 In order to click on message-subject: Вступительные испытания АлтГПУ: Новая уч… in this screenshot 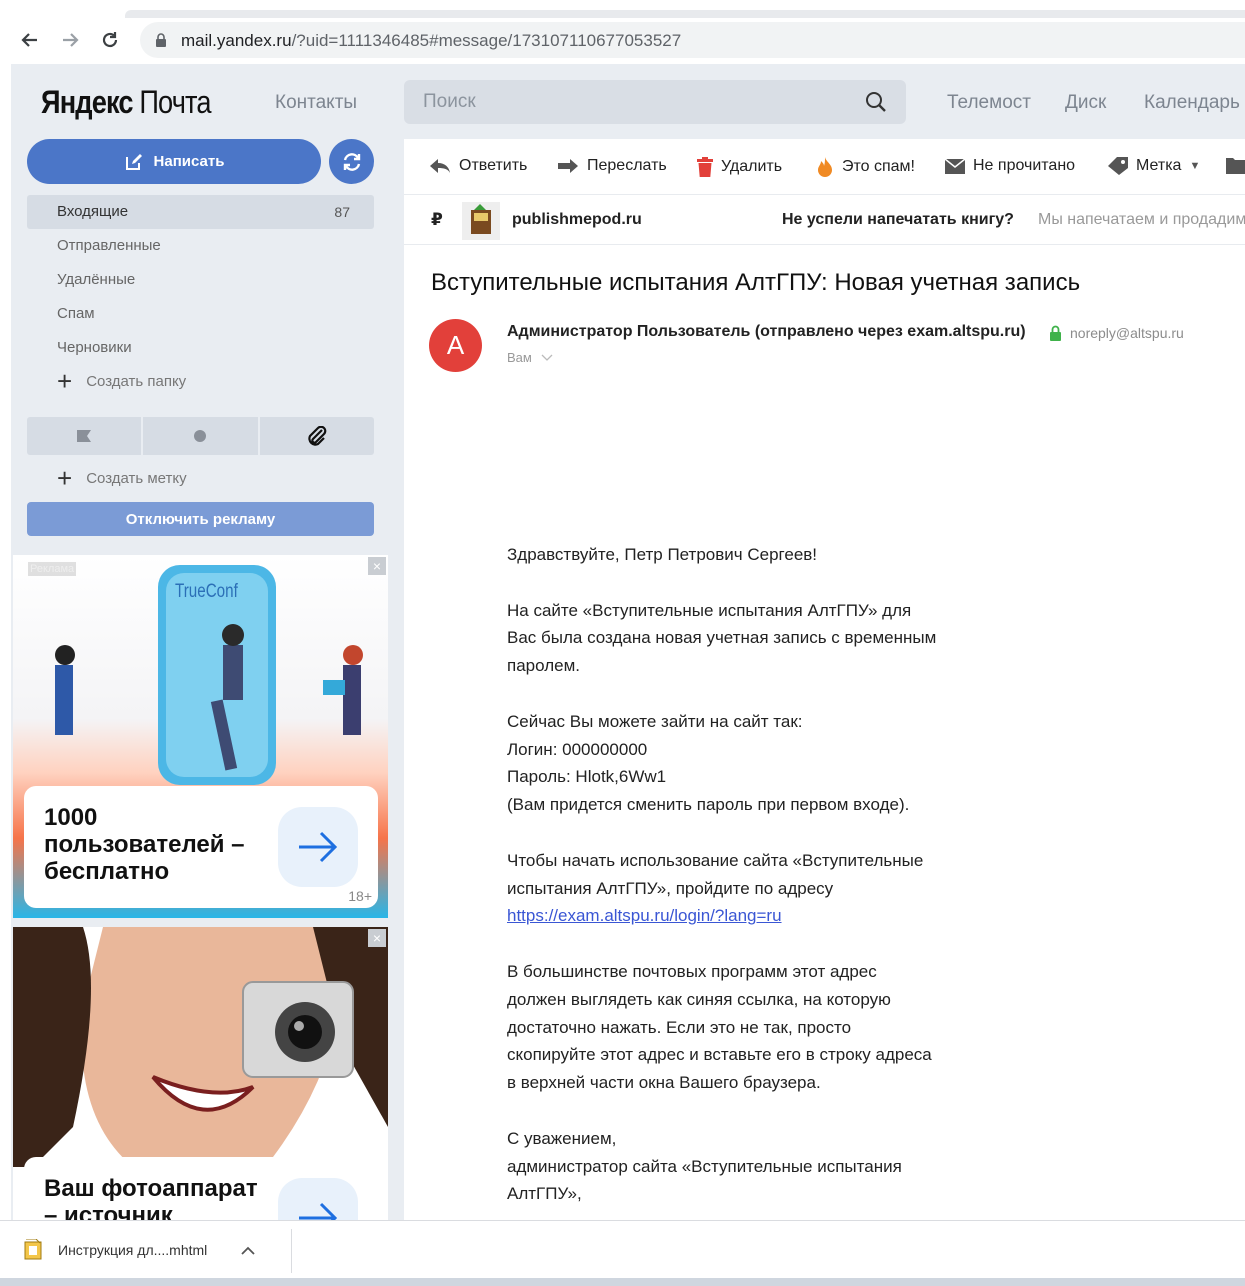, I will do `click(756, 282)`.